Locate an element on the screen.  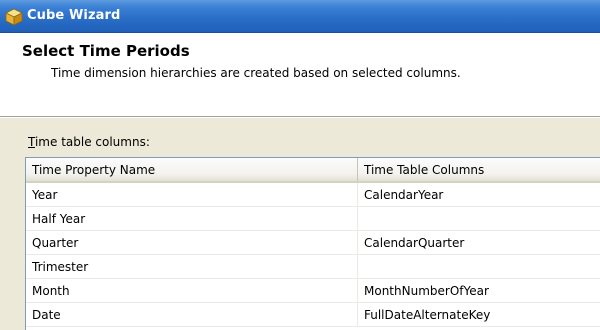
time-table-column-cell: MonthNumberOfYear is located at coordinates (479, 290).